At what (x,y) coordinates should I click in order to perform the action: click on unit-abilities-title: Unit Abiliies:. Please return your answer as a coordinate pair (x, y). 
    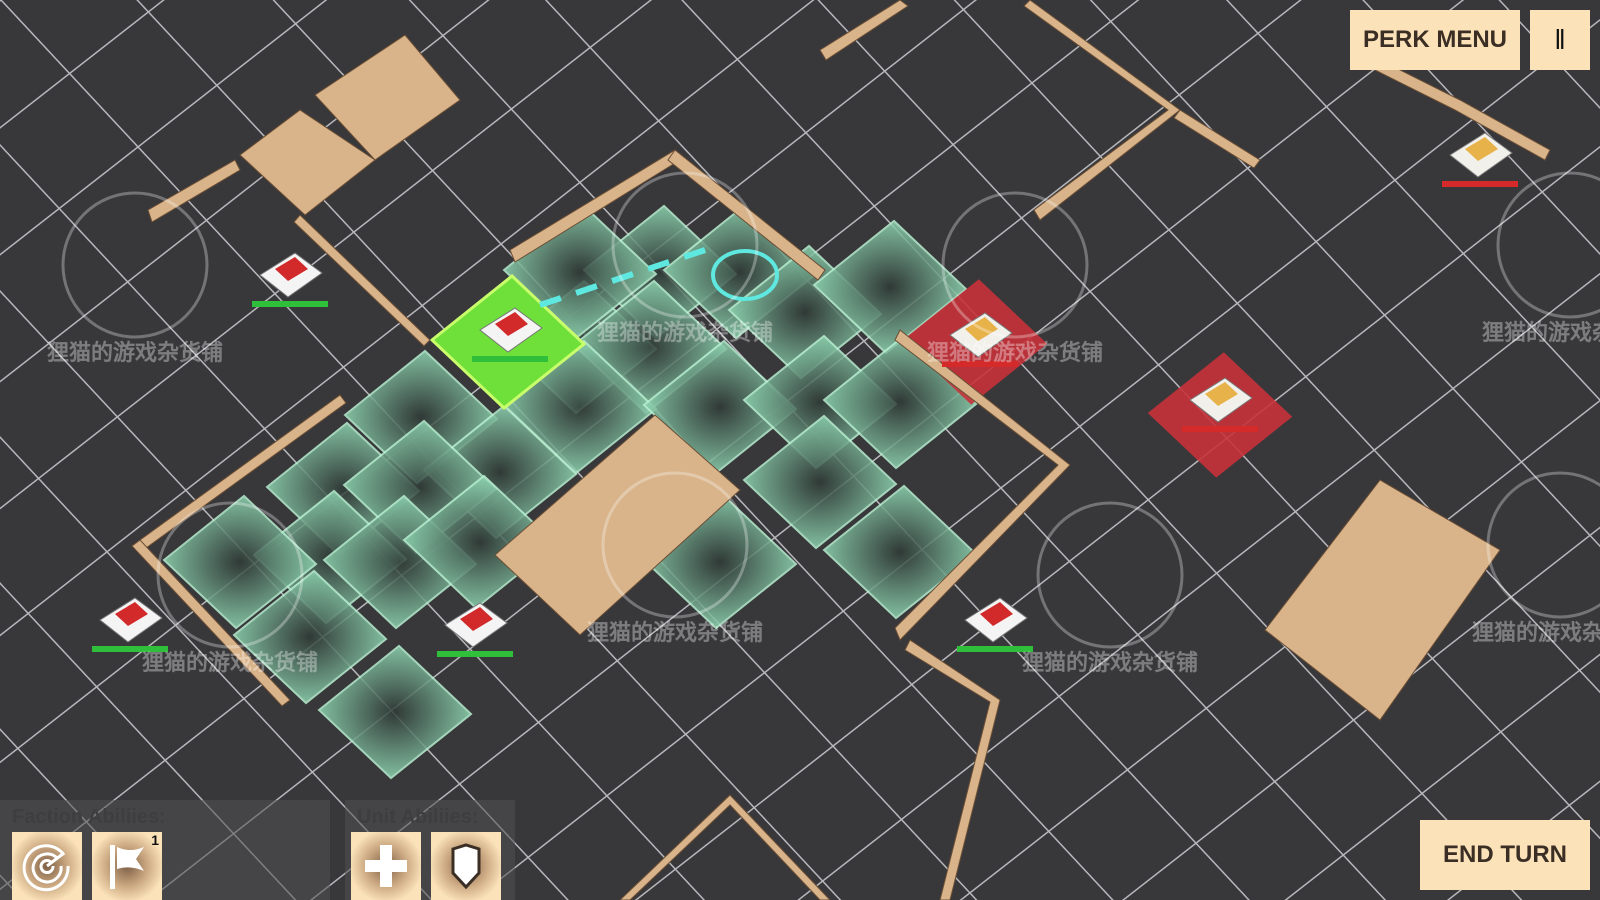
    Looking at the image, I should click on (418, 817).